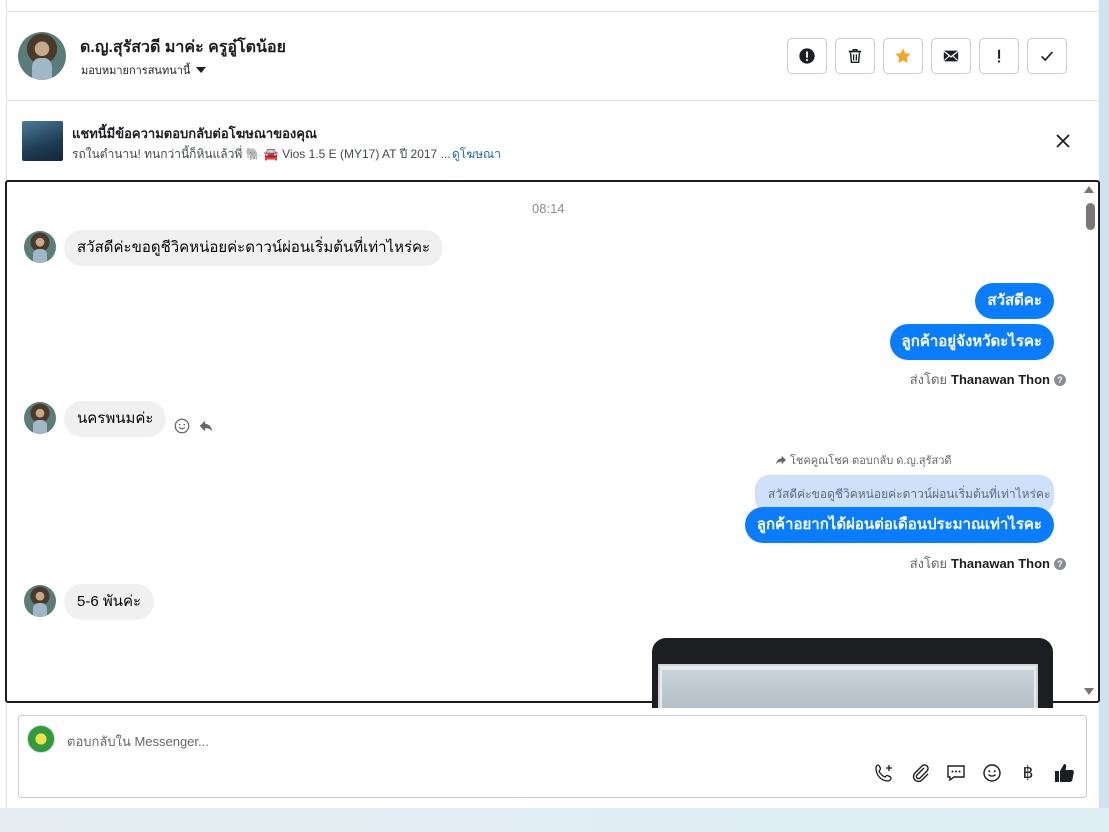  What do you see at coordinates (554, 820) in the screenshot?
I see `bottom-edge-strip` at bounding box center [554, 820].